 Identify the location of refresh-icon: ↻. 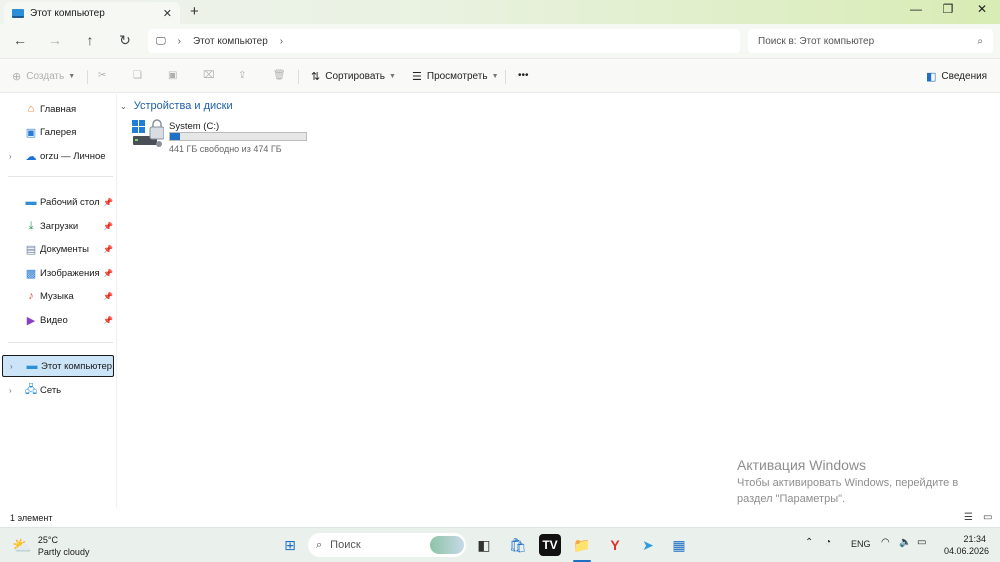
(125, 40).